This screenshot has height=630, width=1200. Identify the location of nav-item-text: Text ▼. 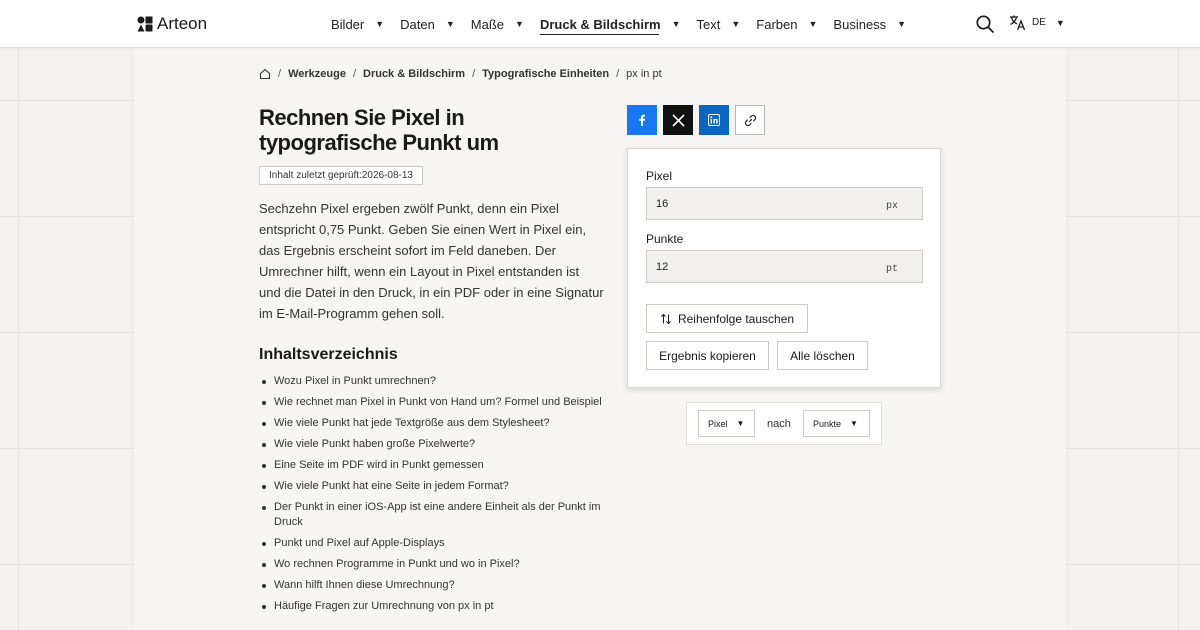
(719, 24).